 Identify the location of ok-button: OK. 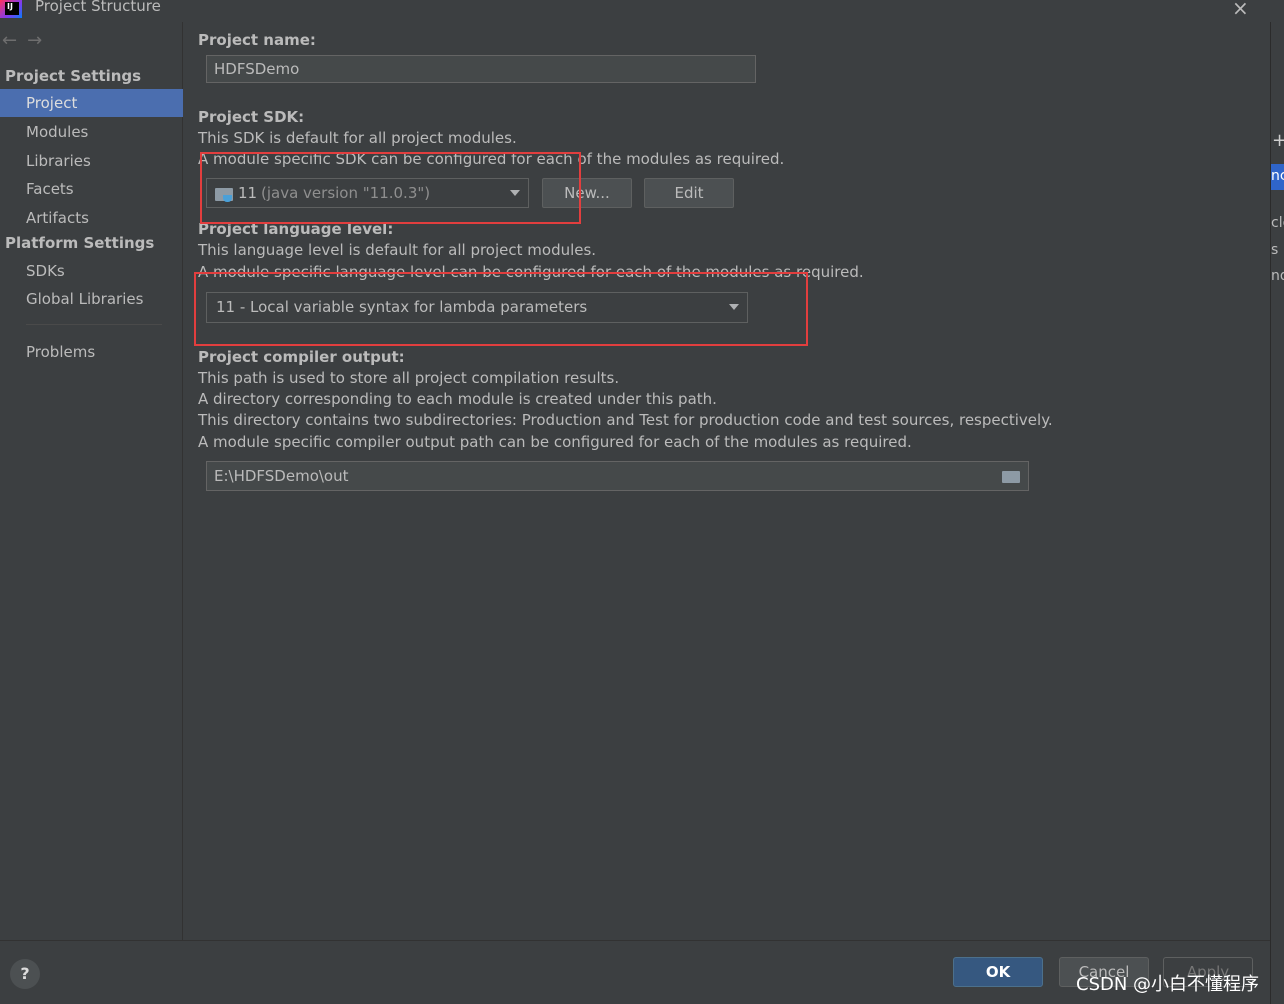
(998, 972).